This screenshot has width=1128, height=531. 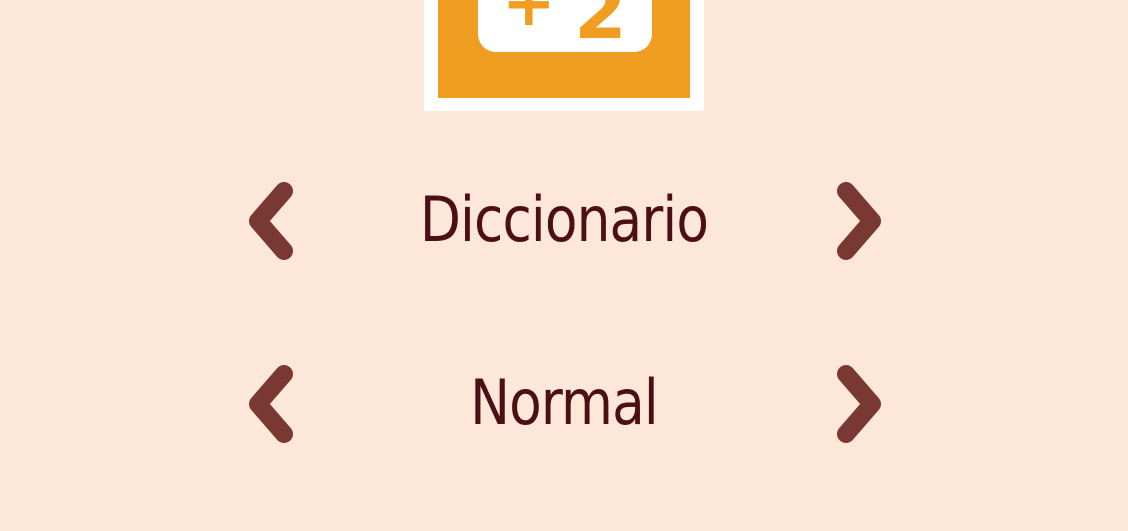 I want to click on logo-tile: + 2, so click(x=564, y=49).